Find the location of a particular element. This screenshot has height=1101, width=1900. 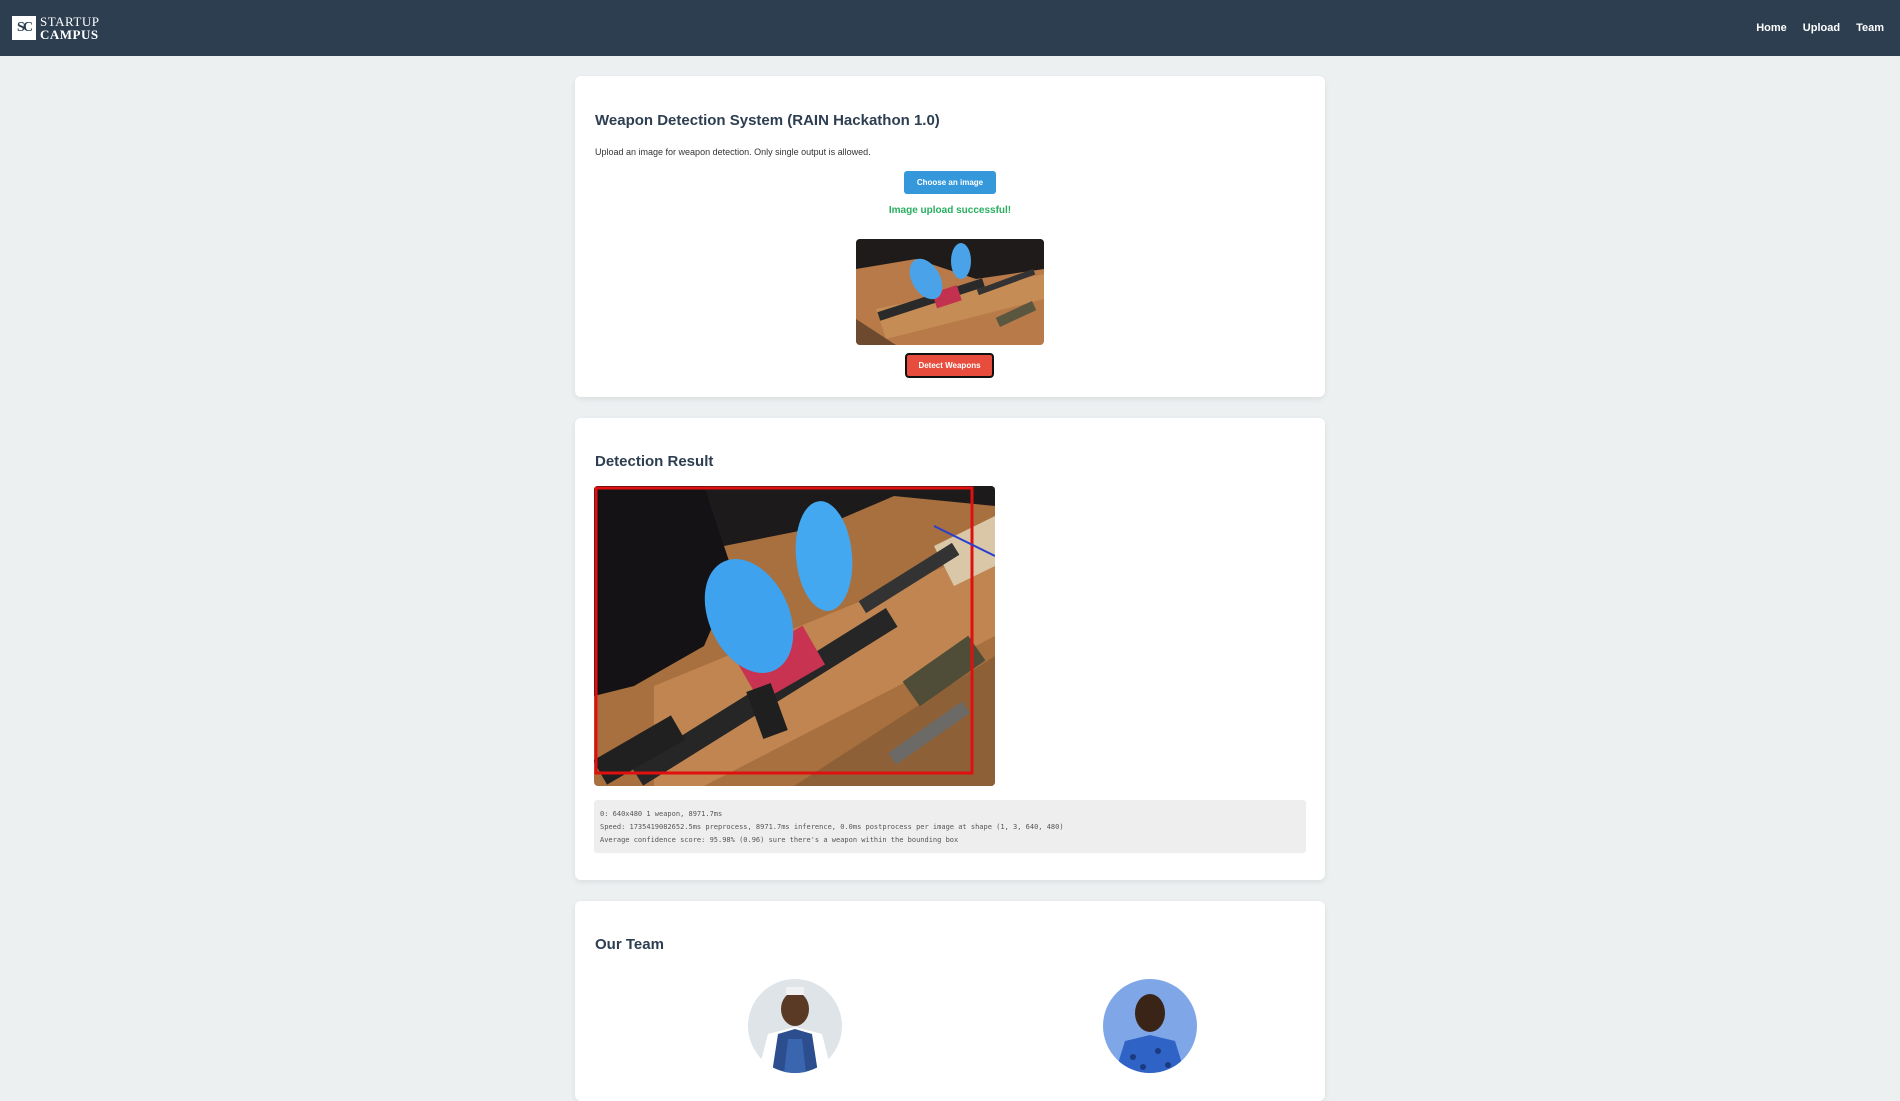

top-navbar: SC STARTUP CAMPUS Home Upload Team is located at coordinates (950, 28).